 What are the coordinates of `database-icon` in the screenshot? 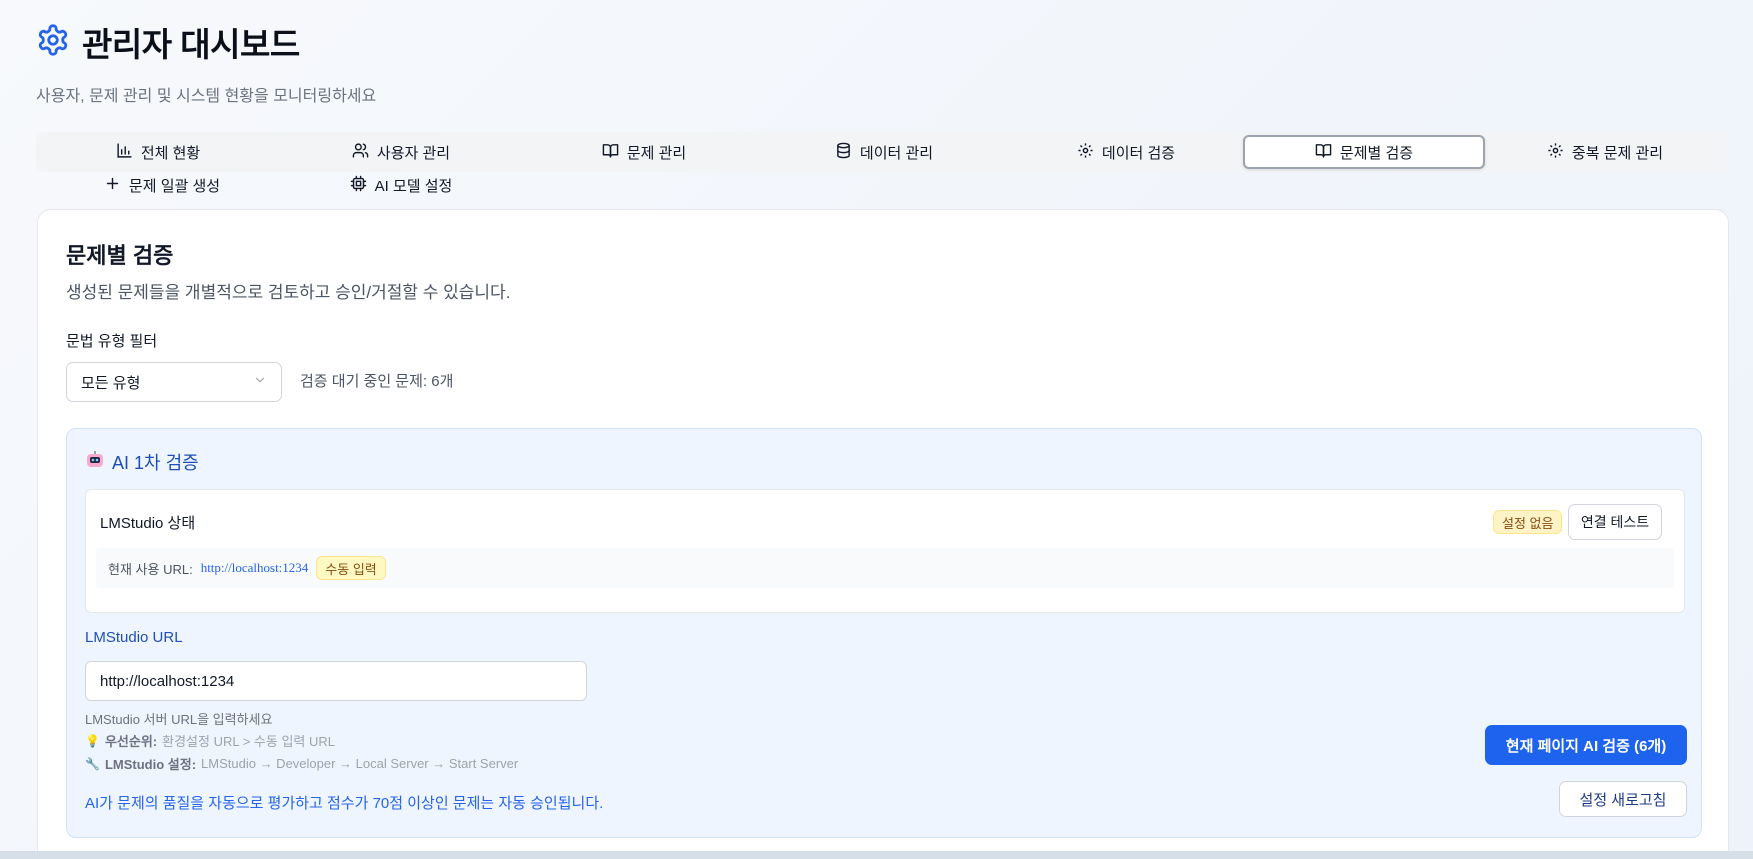 It's located at (843, 152).